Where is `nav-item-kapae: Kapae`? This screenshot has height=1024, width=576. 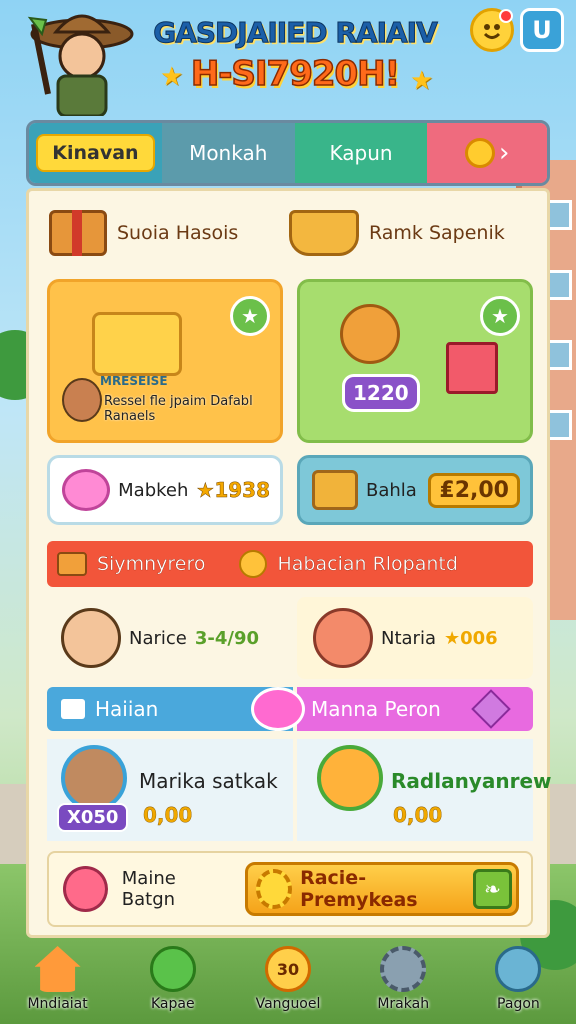
nav-item-kapae: Kapae is located at coordinates (172, 982).